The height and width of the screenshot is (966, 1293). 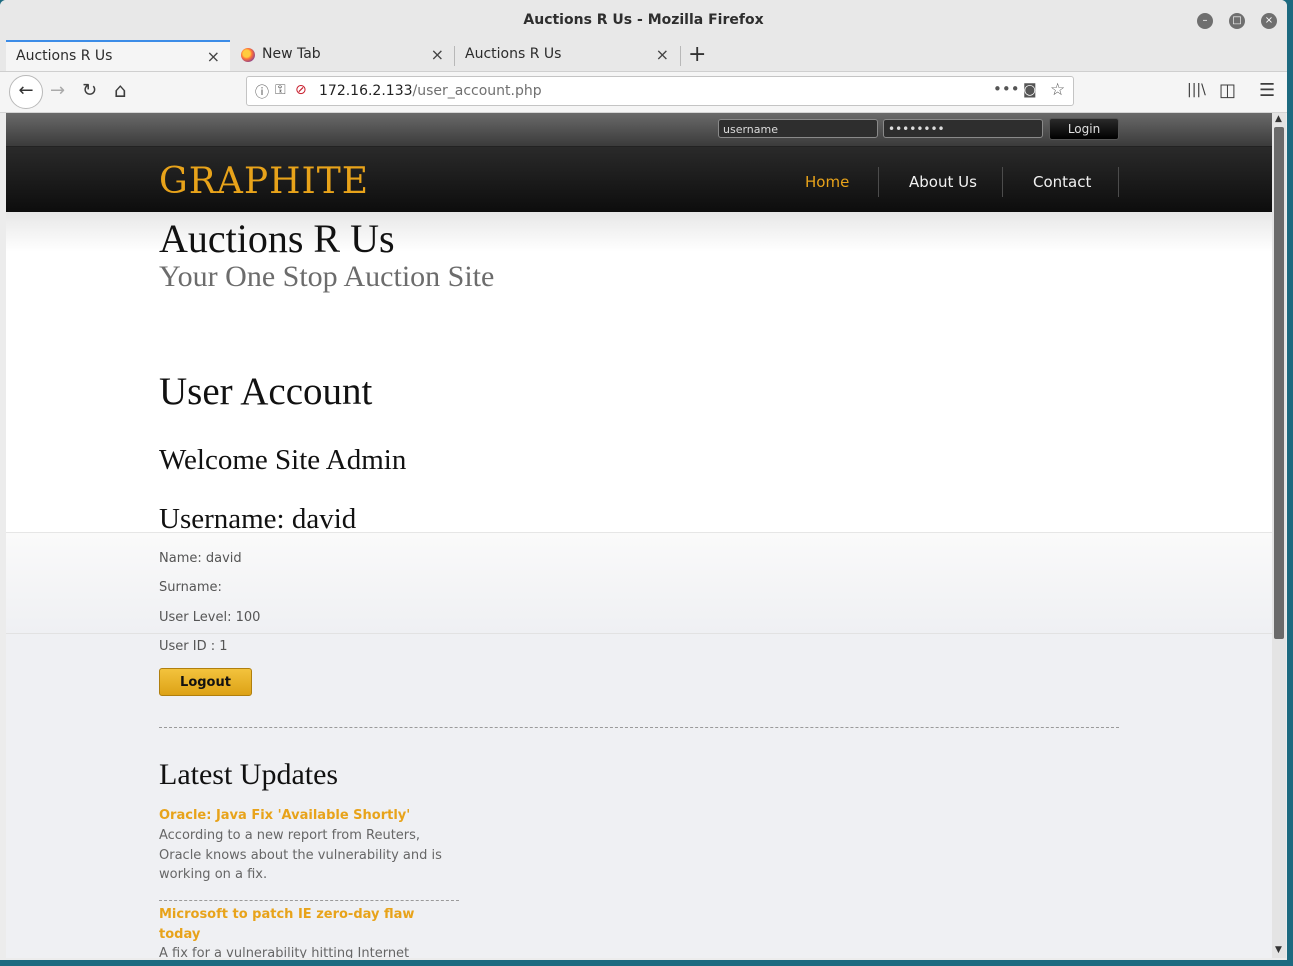 I want to click on close-window-icon: ×, so click(x=1269, y=21).